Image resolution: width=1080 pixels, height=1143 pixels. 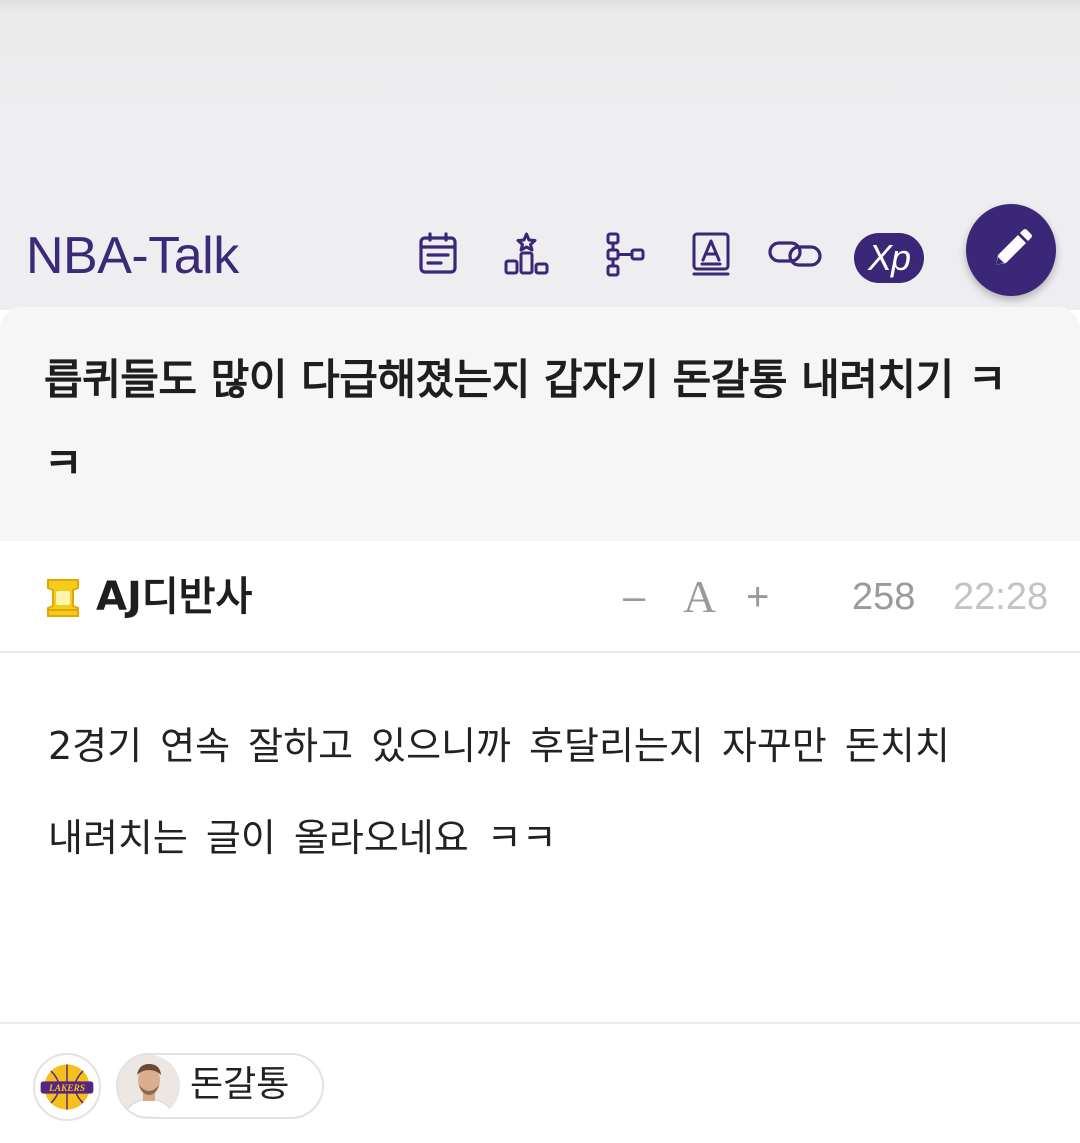 What do you see at coordinates (525, 421) in the screenshot?
I see `post-title: 릅퀴들도 많이 다급해졌는지 갑자기 돈갈통 내려치기 ㅋㅋ` at bounding box center [525, 421].